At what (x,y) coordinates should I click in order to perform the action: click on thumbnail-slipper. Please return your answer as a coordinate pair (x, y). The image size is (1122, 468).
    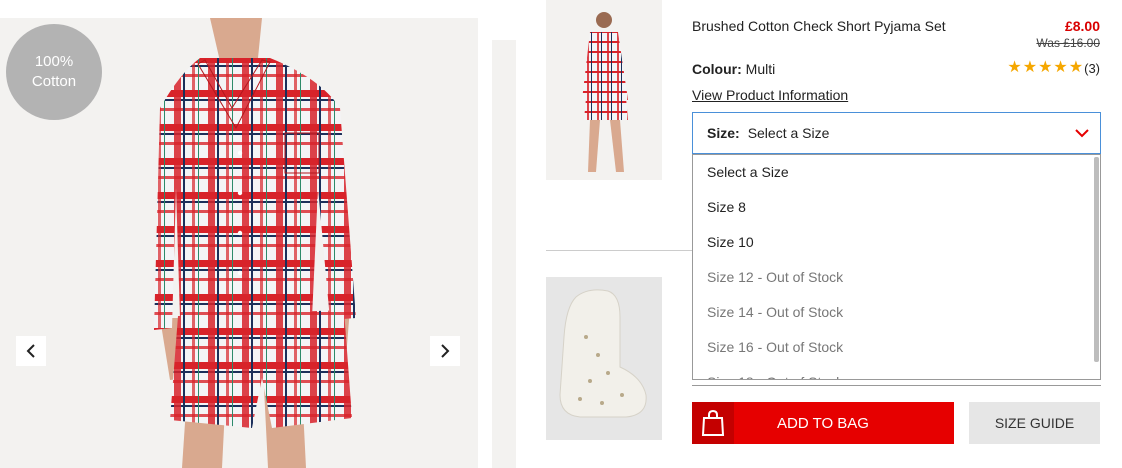
    Looking at the image, I should click on (604, 358).